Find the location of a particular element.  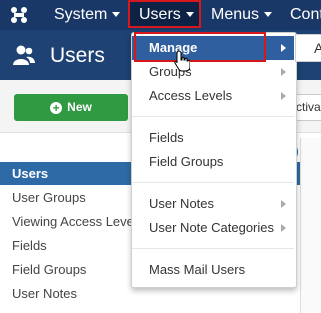

menu-item-field-groups: Field Groups is located at coordinates (213, 162).